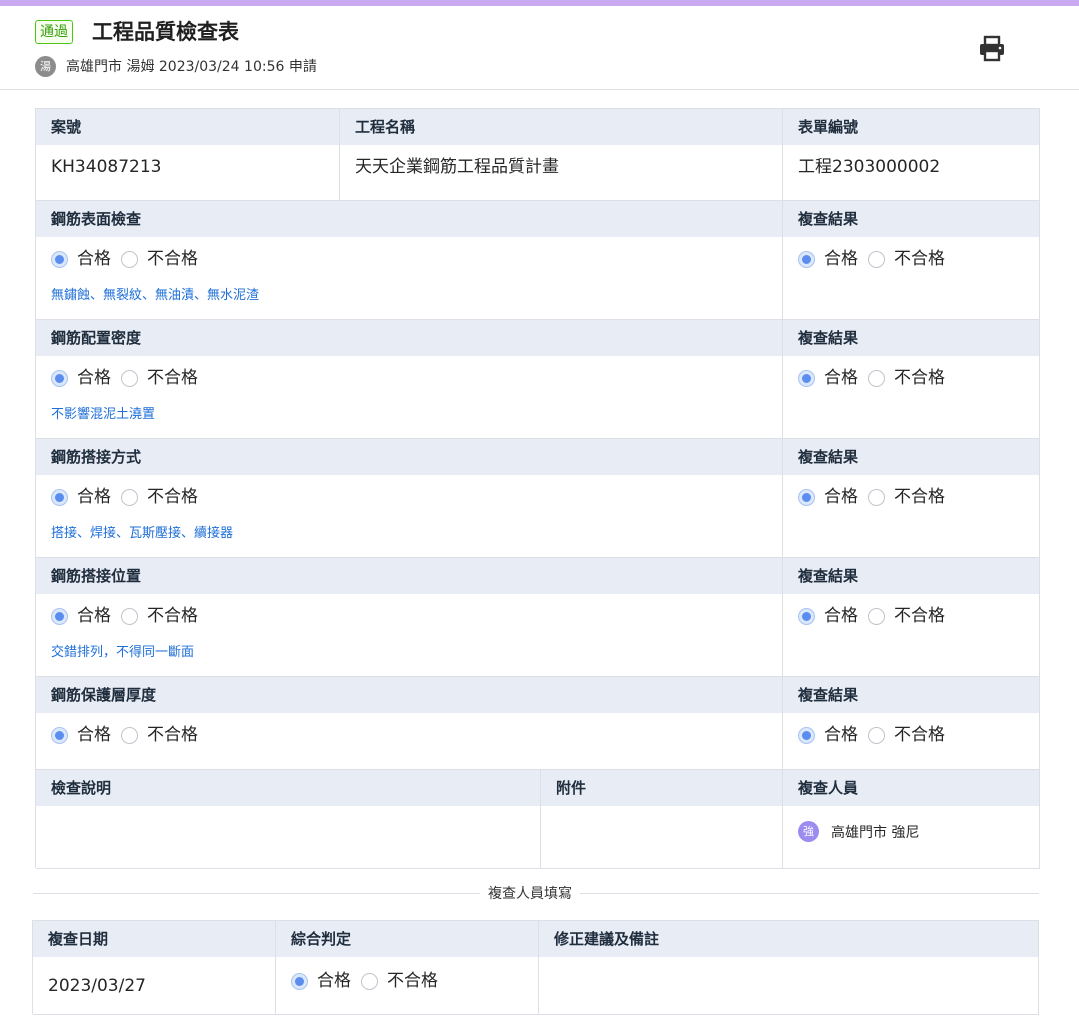 The image size is (1079, 1035). What do you see at coordinates (123, 652) in the screenshot?
I see `check-hint: 交錯排列，不得同一斷面` at bounding box center [123, 652].